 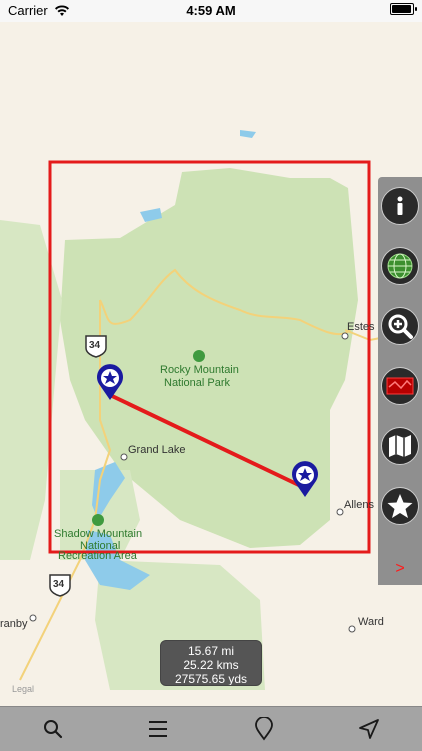 I want to click on estes-dot, so click(x=345, y=336).